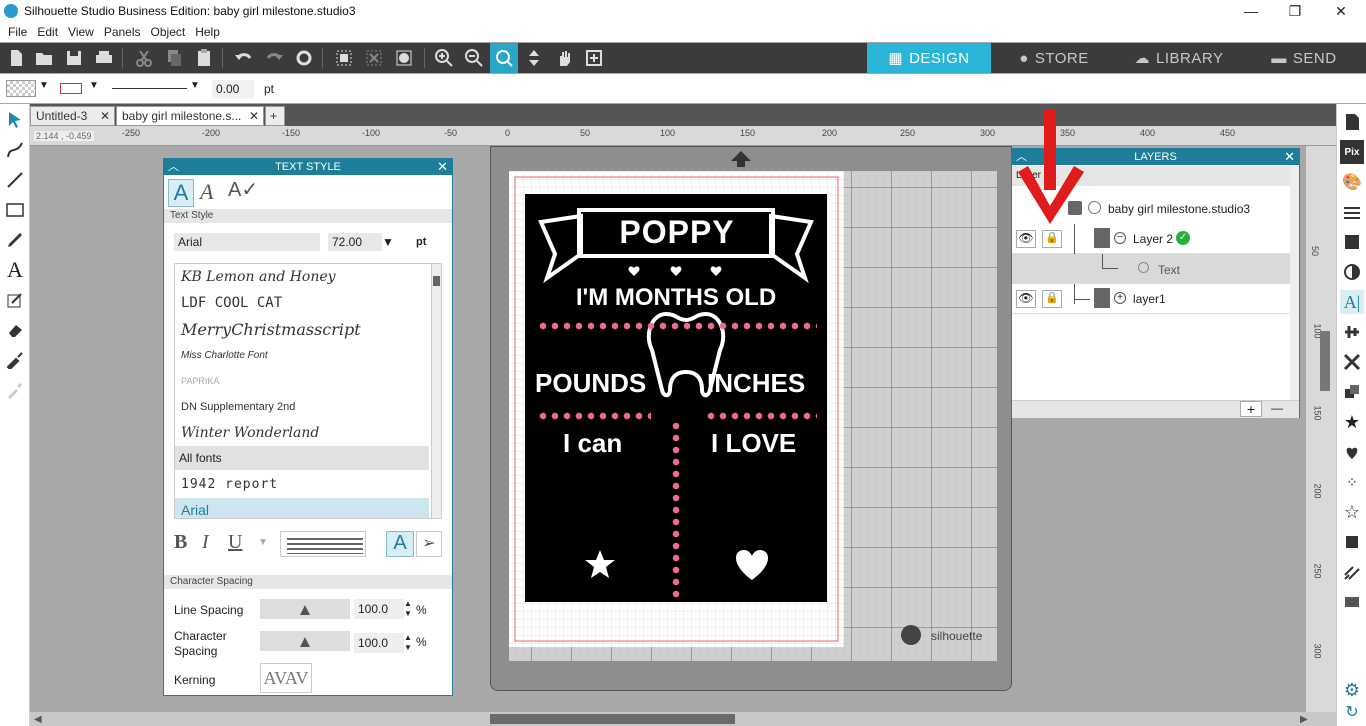 Image resolution: width=1366 pixels, height=726 pixels. I want to click on nesting-icon, so click(1352, 602).